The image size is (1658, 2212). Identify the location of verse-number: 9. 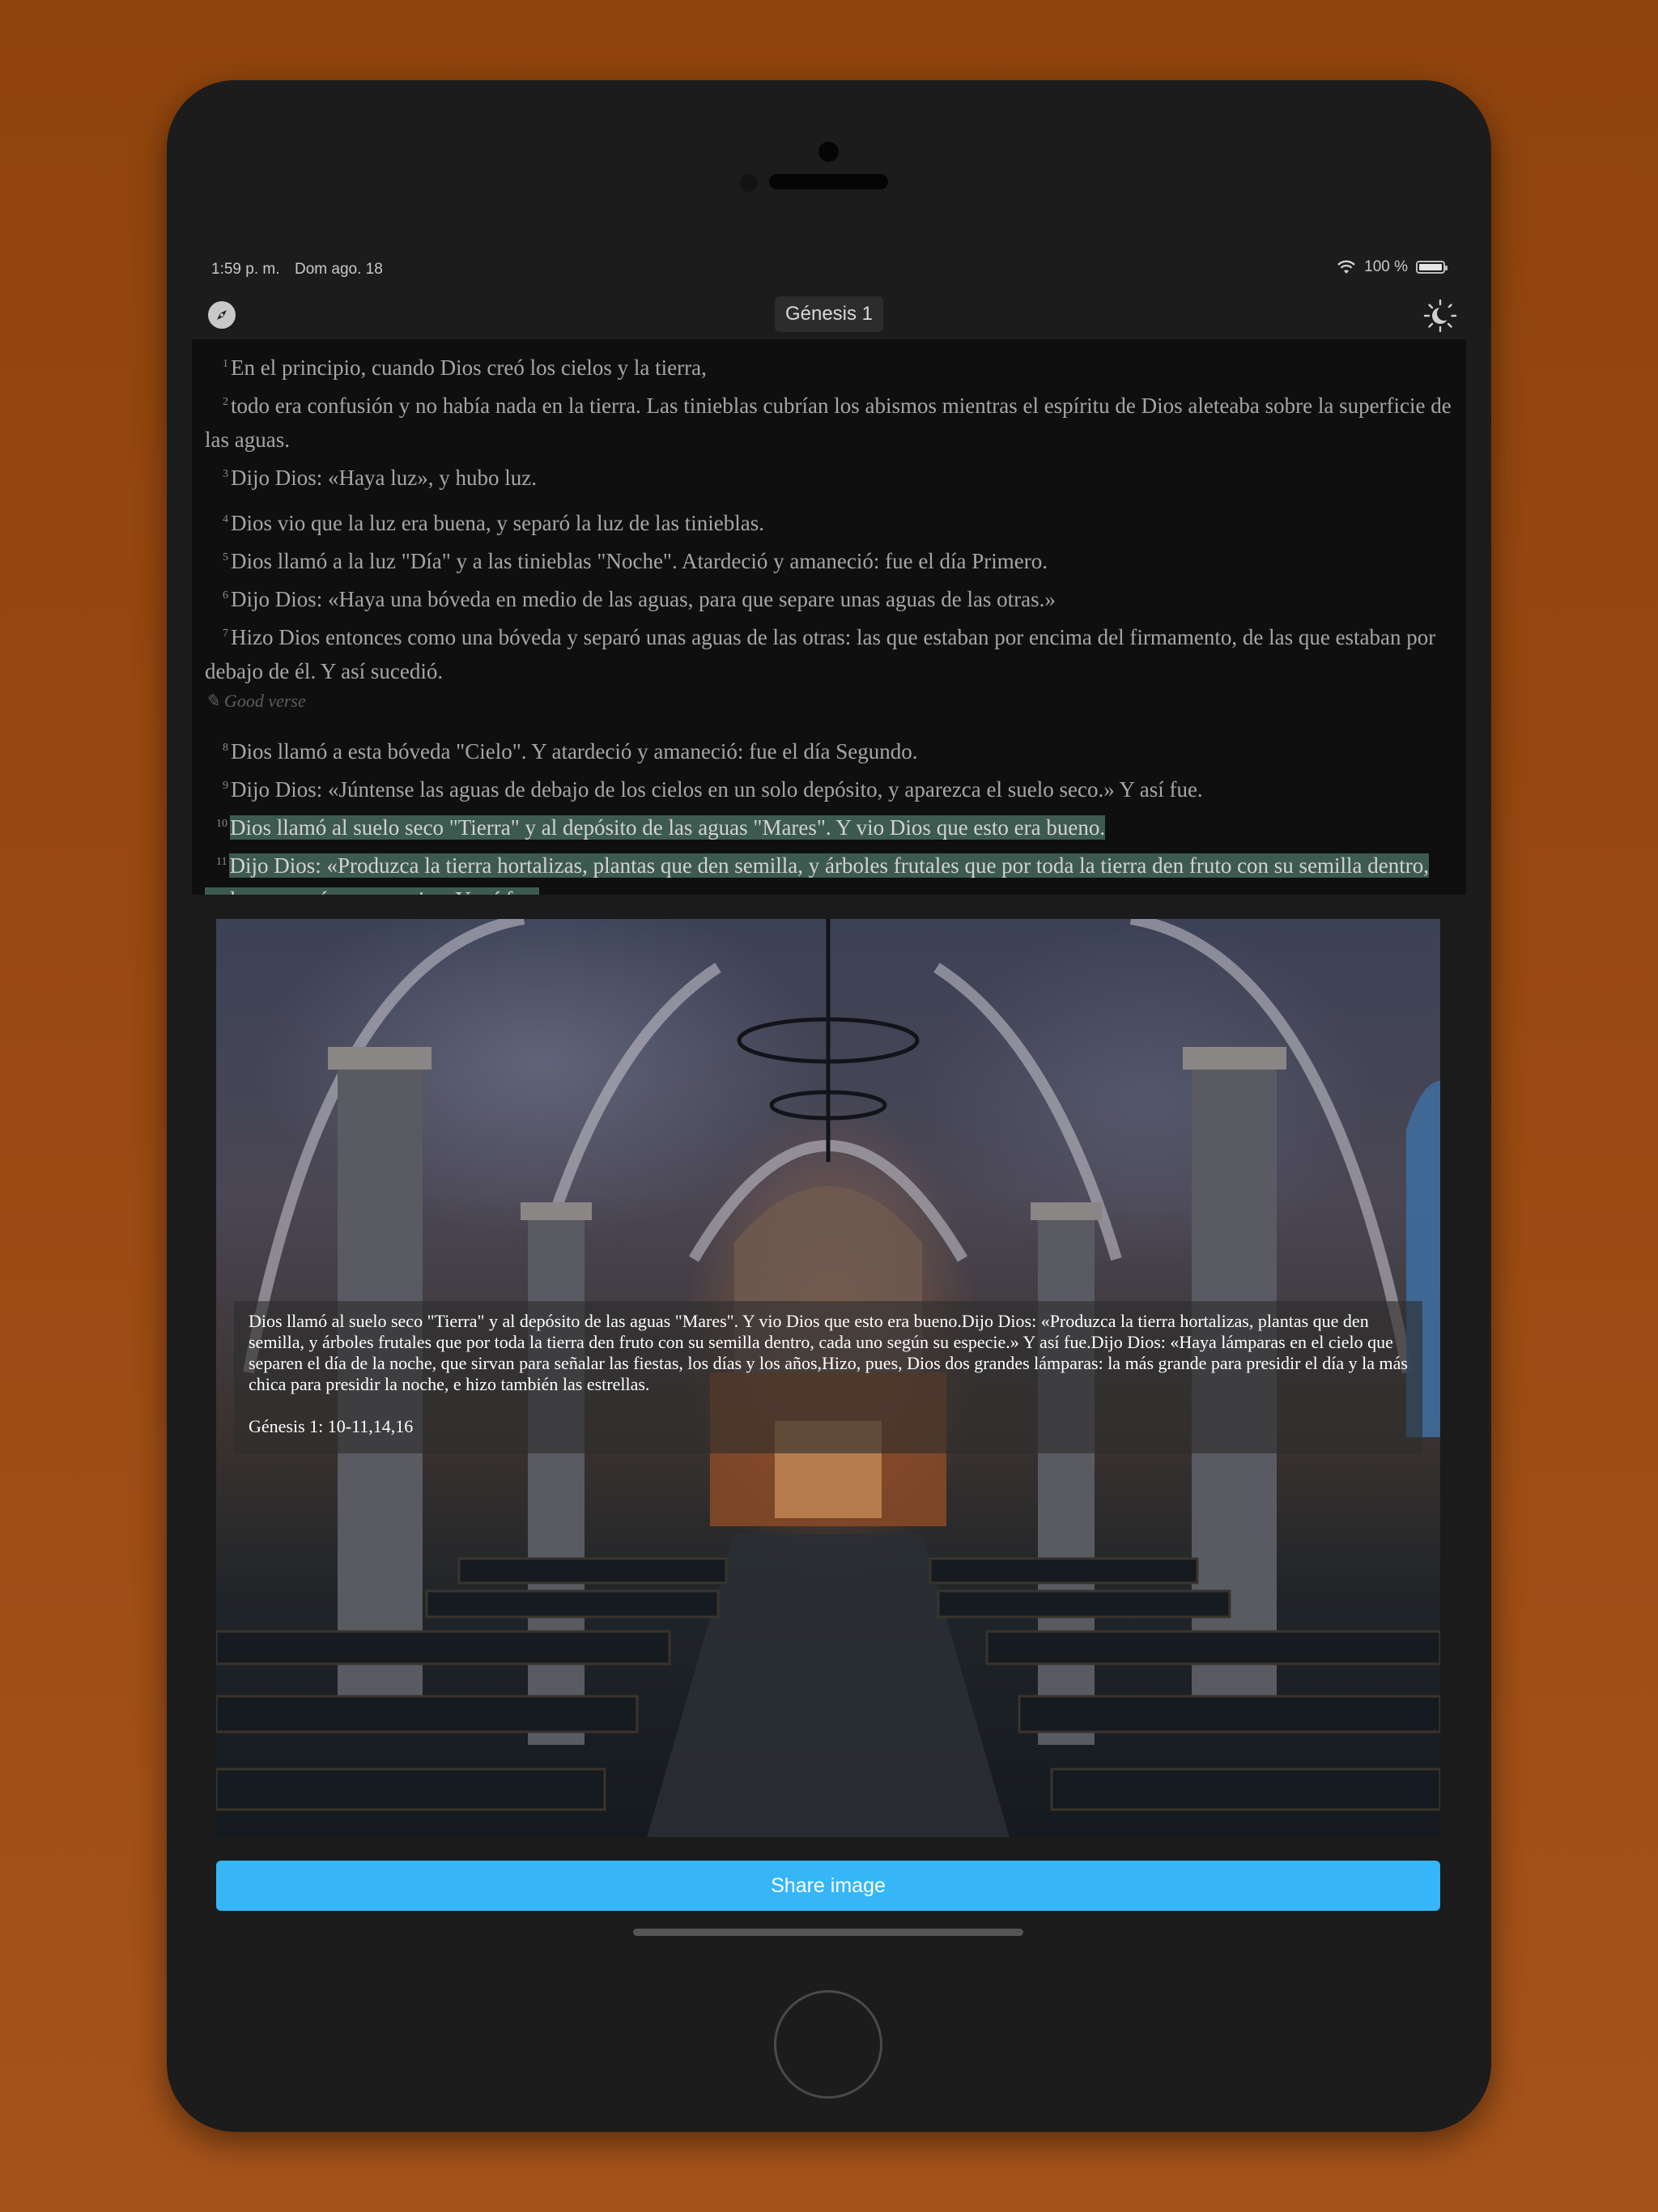
(225, 786).